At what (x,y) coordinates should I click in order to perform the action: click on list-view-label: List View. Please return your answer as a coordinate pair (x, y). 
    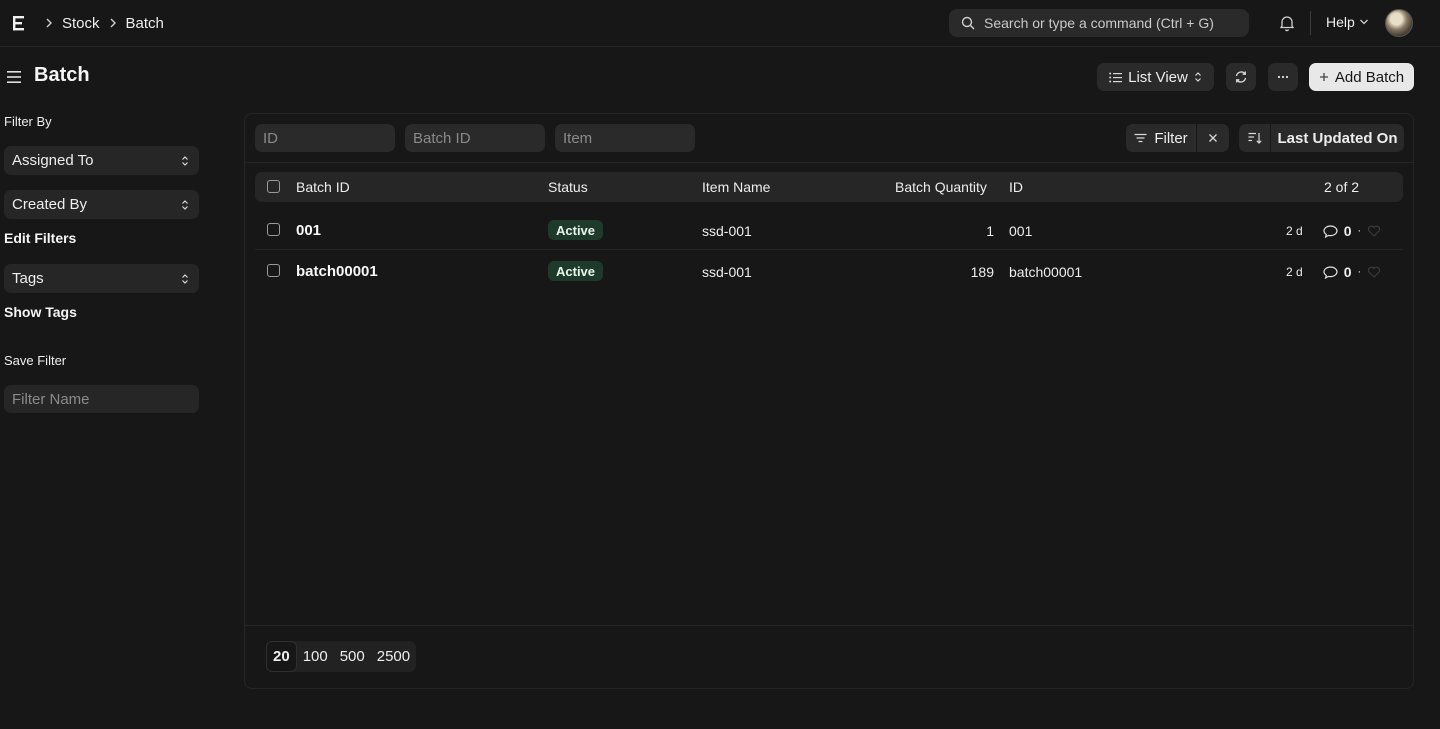
    Looking at the image, I should click on (1158, 77).